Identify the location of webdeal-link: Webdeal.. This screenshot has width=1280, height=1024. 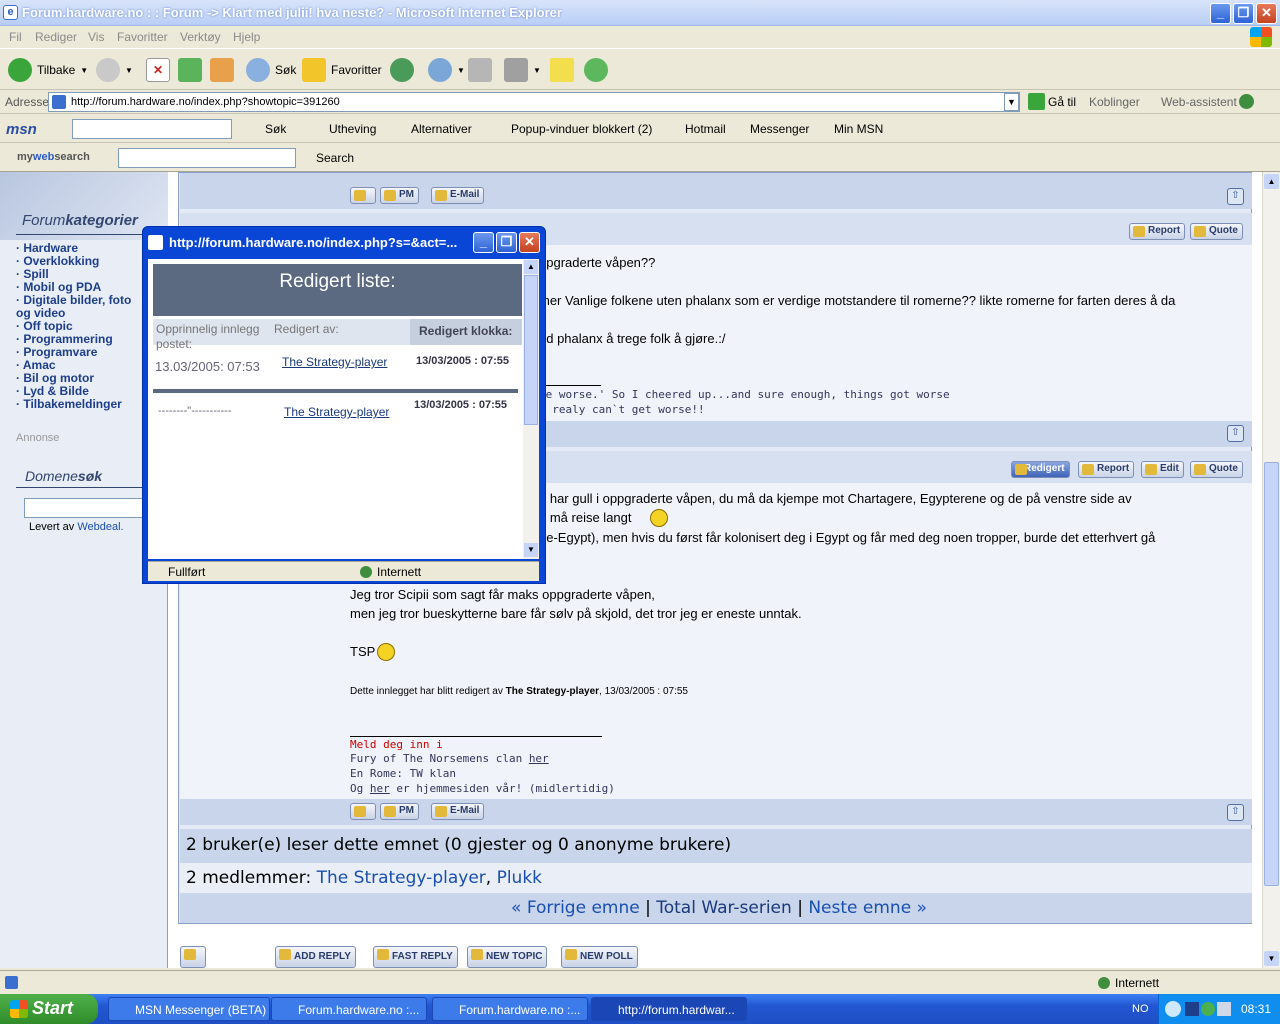
(100, 527).